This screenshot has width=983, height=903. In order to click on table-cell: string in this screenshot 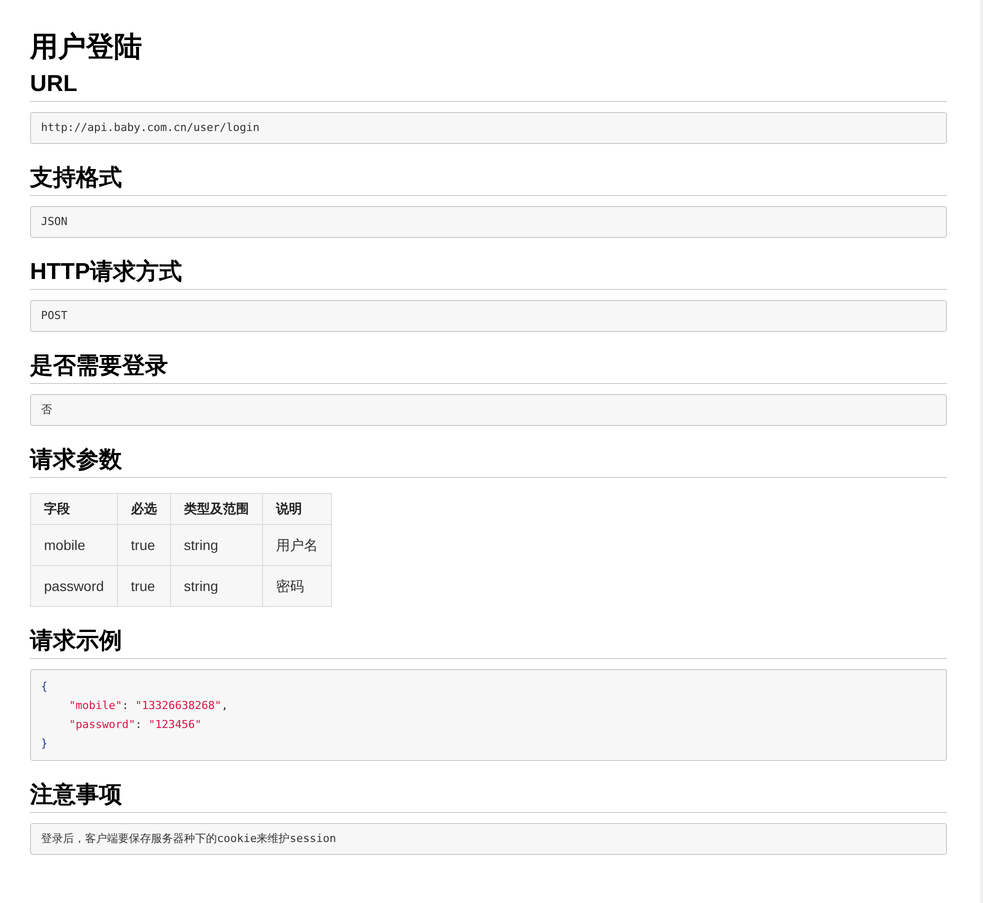, I will do `click(216, 586)`.